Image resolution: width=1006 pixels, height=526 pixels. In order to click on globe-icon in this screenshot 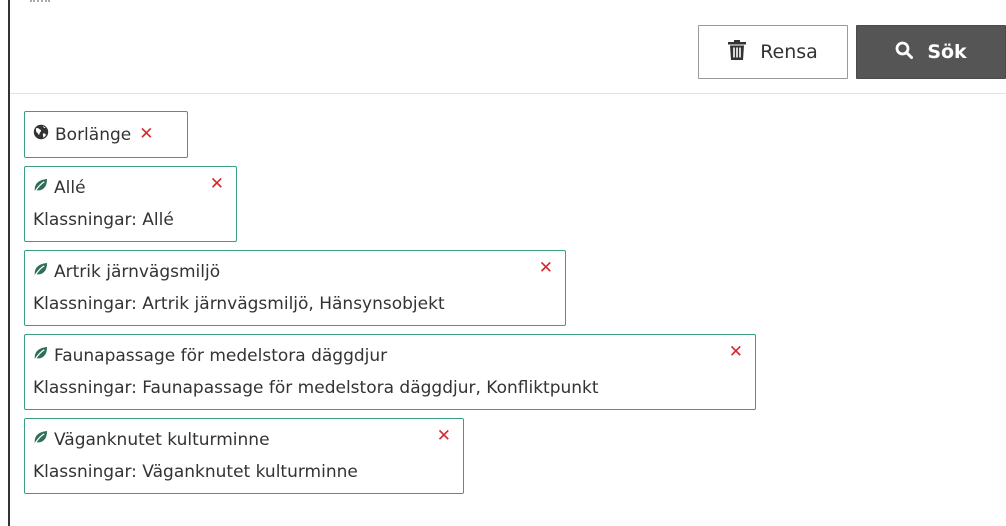, I will do `click(41, 134)`.